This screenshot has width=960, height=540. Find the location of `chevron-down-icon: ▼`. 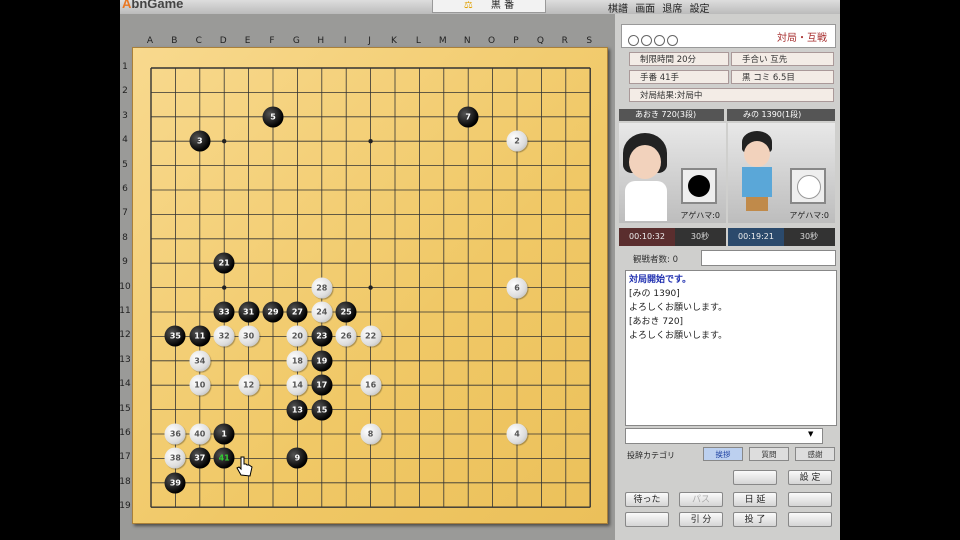

chevron-down-icon: ▼ is located at coordinates (810, 434).